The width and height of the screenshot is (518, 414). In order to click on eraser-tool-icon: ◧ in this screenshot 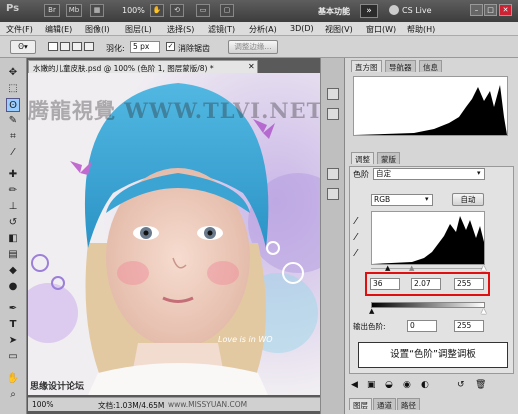, I will do `click(13, 239)`.